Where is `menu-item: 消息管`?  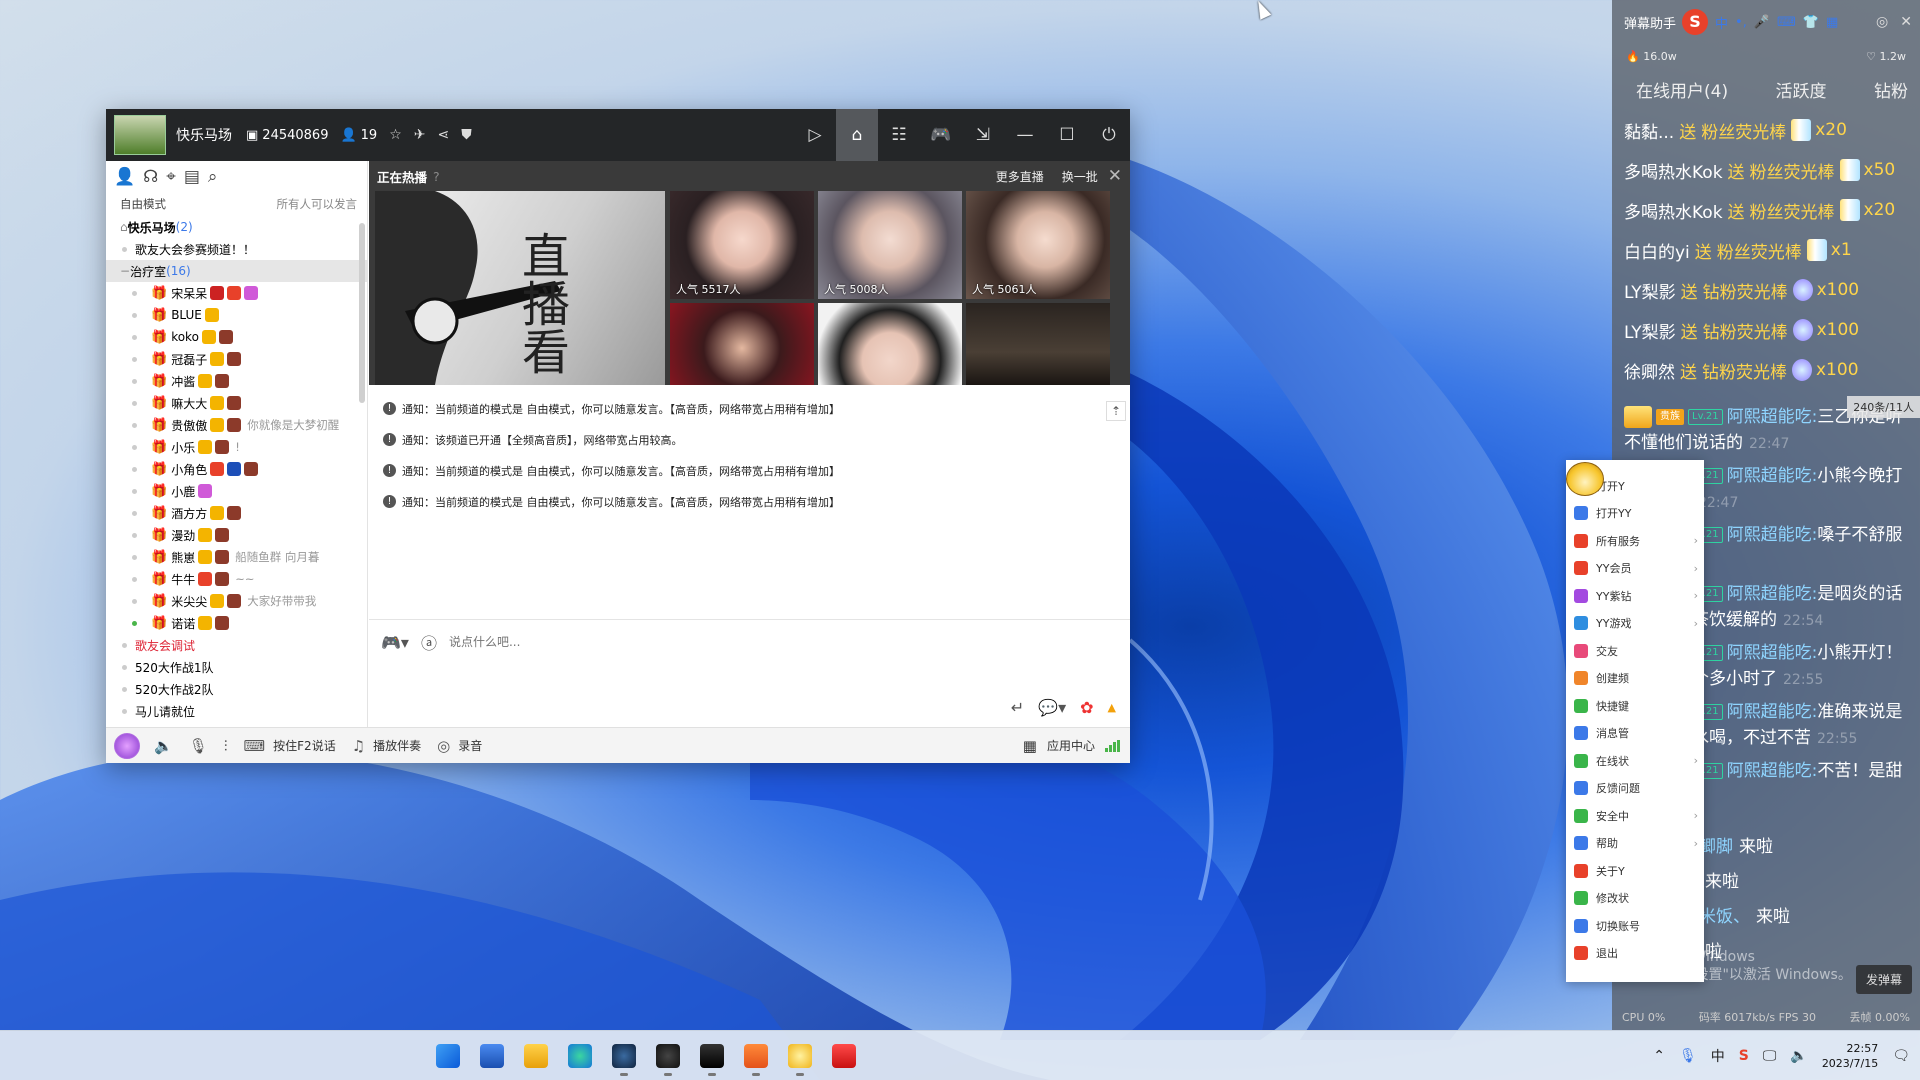
menu-item: 消息管 is located at coordinates (1635, 734).